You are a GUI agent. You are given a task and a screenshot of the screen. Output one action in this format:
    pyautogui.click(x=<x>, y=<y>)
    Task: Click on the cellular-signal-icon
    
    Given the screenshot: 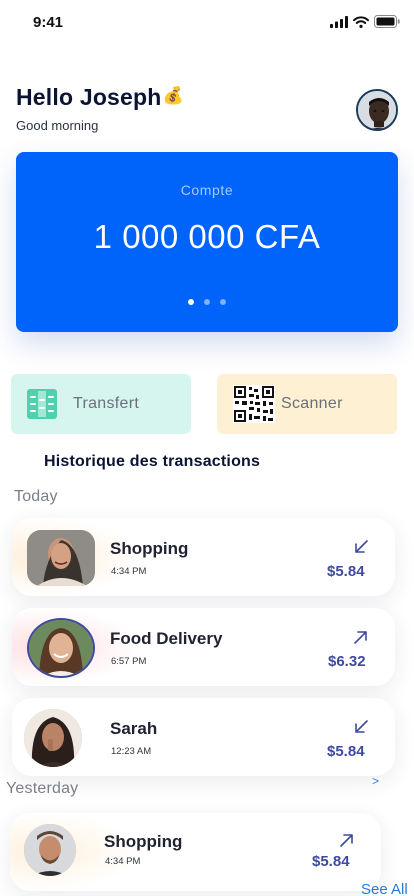 What is the action you would take?
    pyautogui.click(x=339, y=21)
    